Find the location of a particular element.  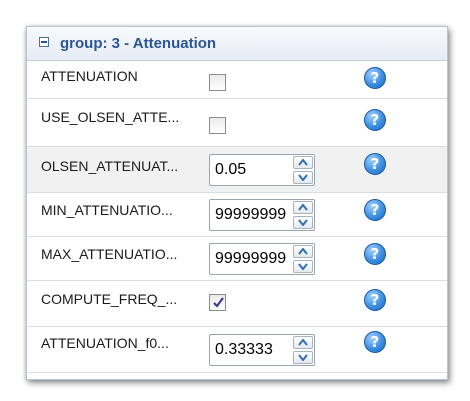

olsen-attenuation-spinner: 0.05 is located at coordinates (262, 170).